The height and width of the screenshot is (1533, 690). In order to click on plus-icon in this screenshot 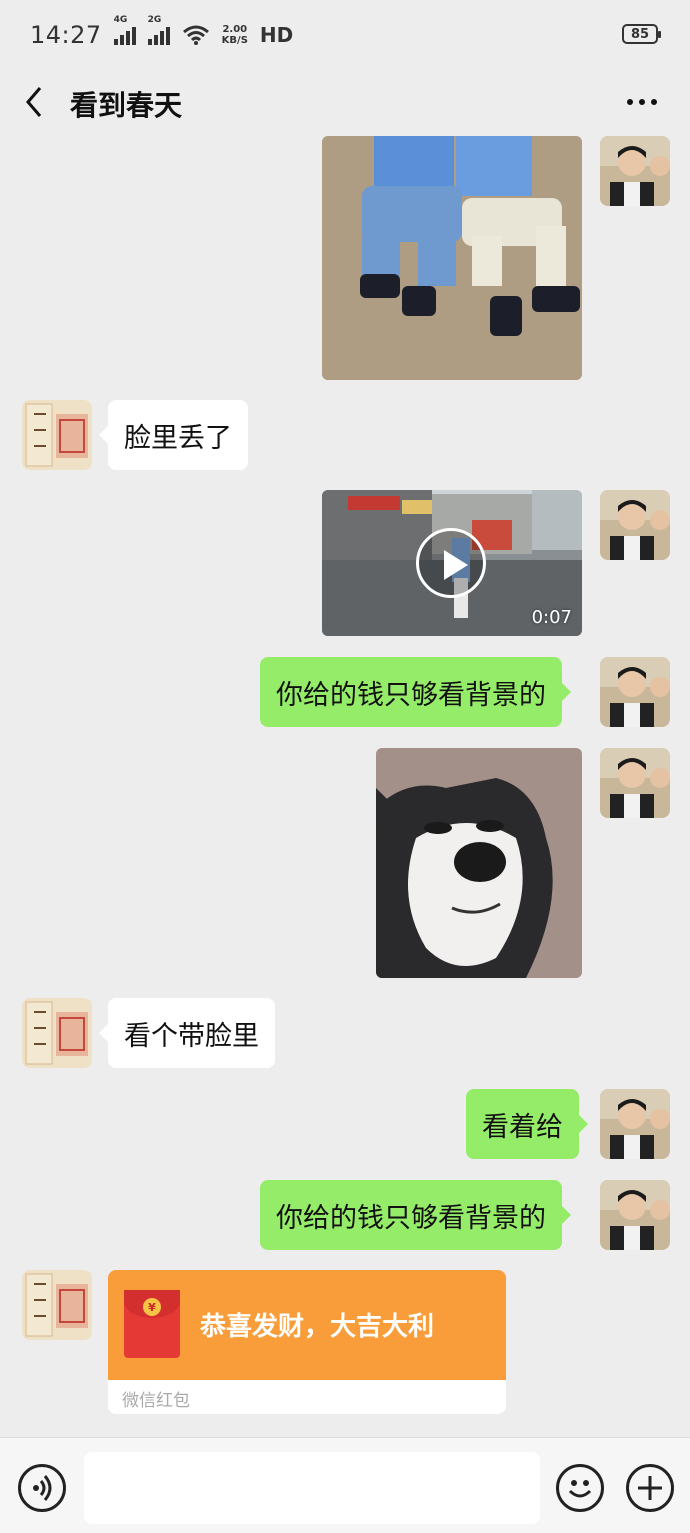, I will do `click(650, 1488)`.